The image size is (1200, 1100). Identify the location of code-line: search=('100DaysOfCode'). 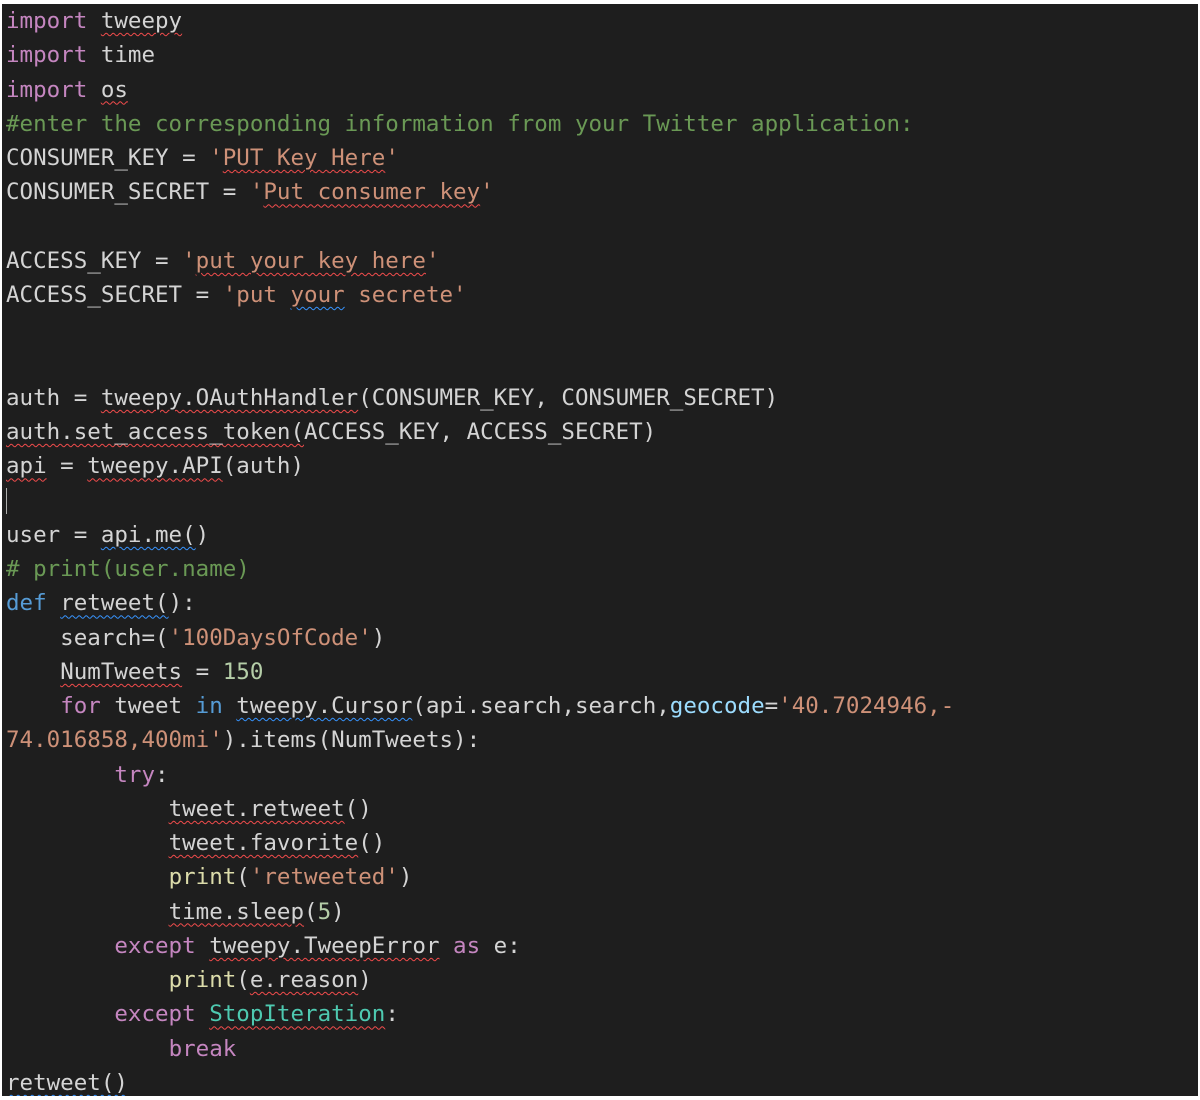
(602, 638).